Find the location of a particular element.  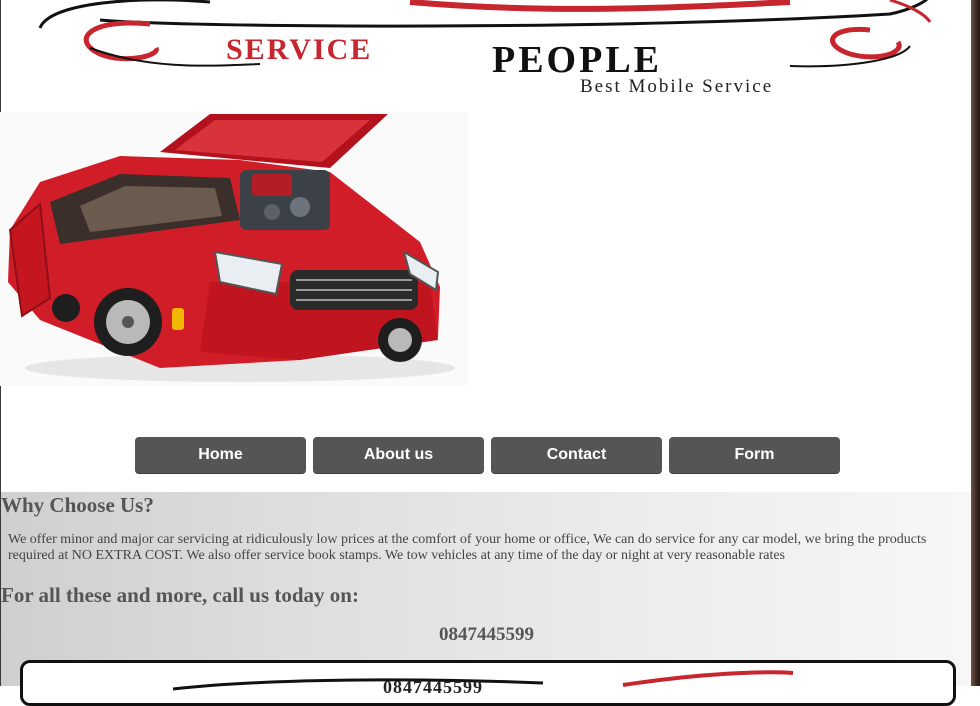

logo-swoosh-graphic is located at coordinates (485, 34).